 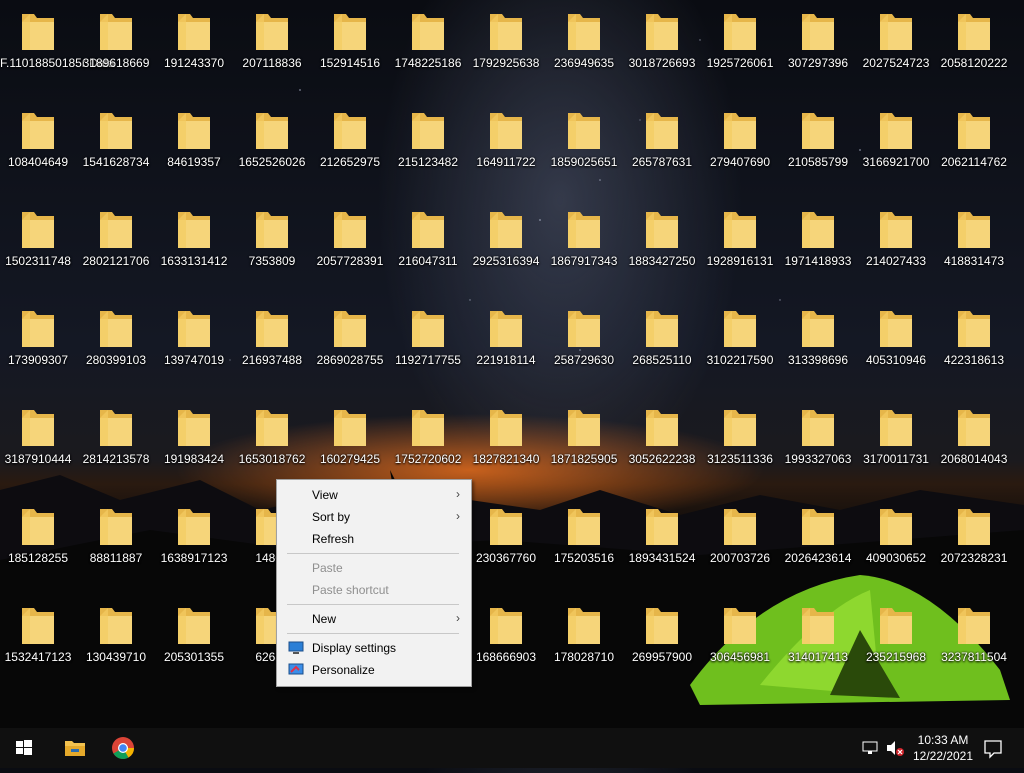 What do you see at coordinates (584, 345) in the screenshot?
I see `desktop-folder-icon: 258729630` at bounding box center [584, 345].